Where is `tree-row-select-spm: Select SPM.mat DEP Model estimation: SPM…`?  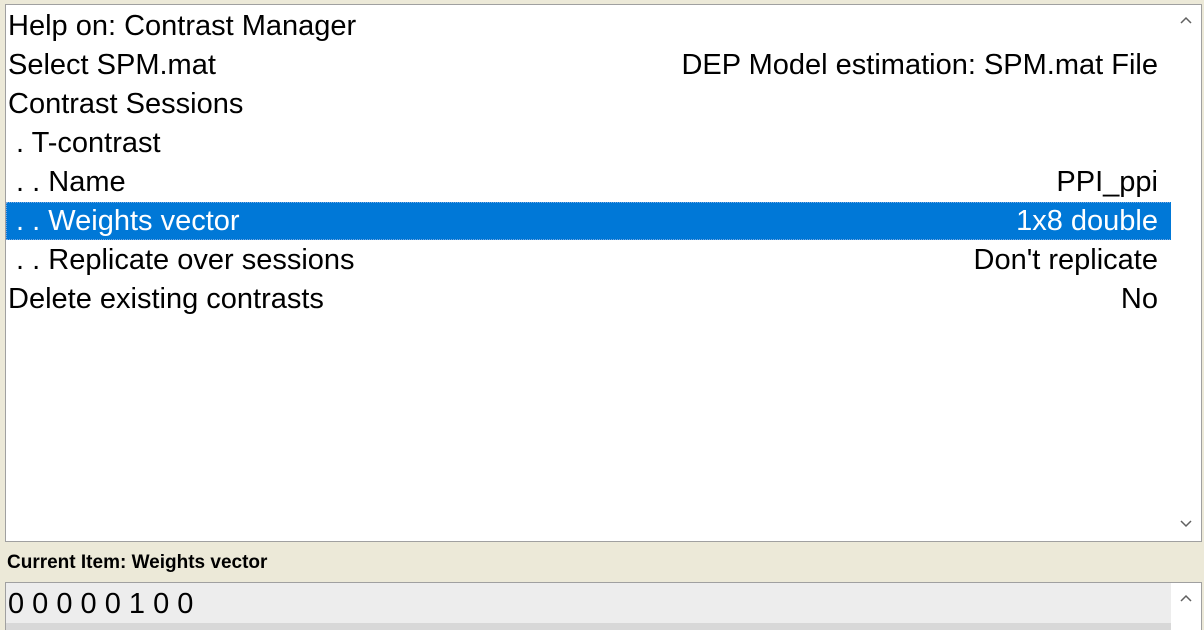
tree-row-select-spm: Select SPM.mat DEP Model estimation: SPM… is located at coordinates (589, 65).